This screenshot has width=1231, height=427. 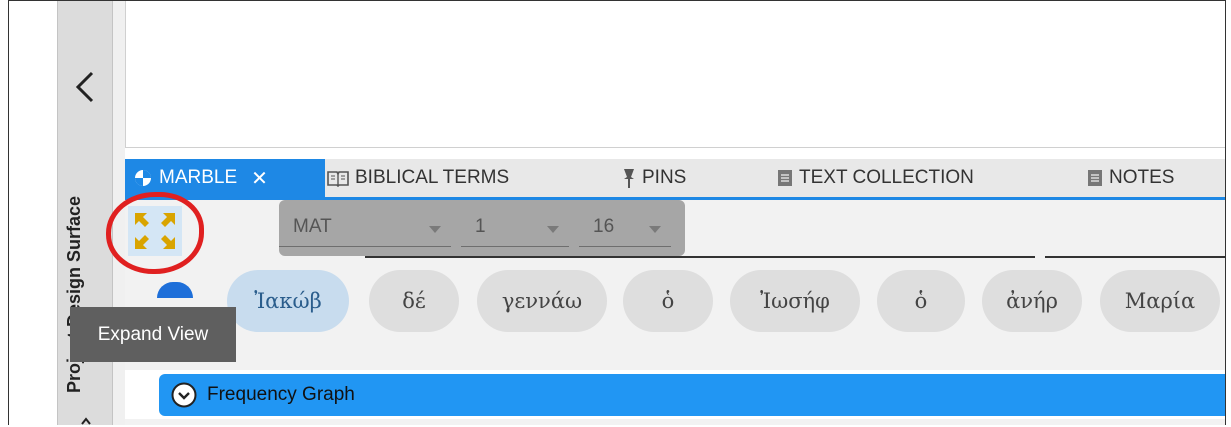 I want to click on reference-selector: MAT 1 16, so click(x=482, y=228).